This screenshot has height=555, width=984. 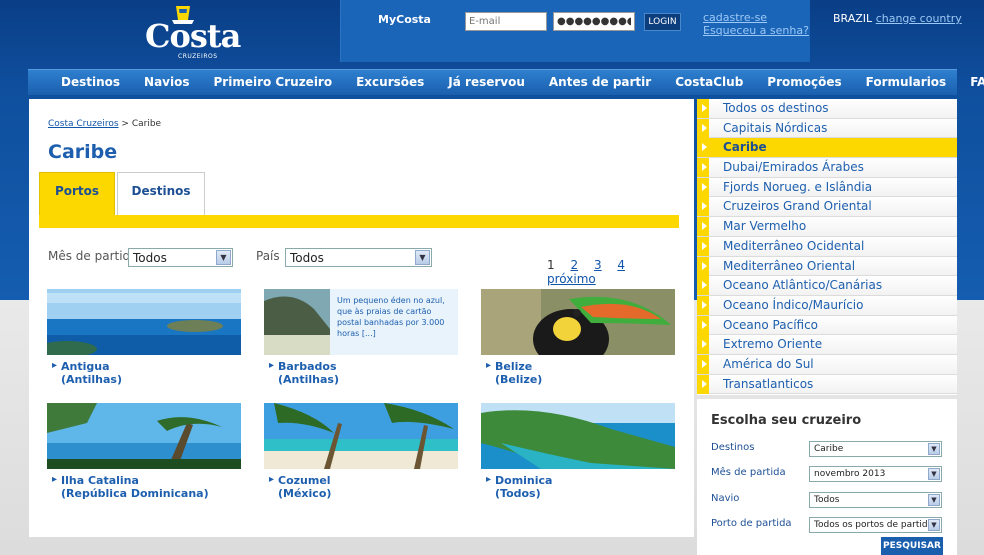 I want to click on destinos-value: Caribe, so click(x=829, y=449).